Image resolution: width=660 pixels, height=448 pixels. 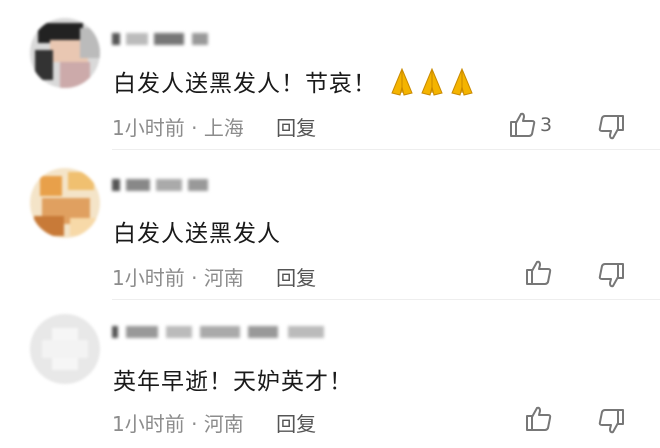 I want to click on comment-text: 英年早逝！天妒英才！, so click(x=233, y=379).